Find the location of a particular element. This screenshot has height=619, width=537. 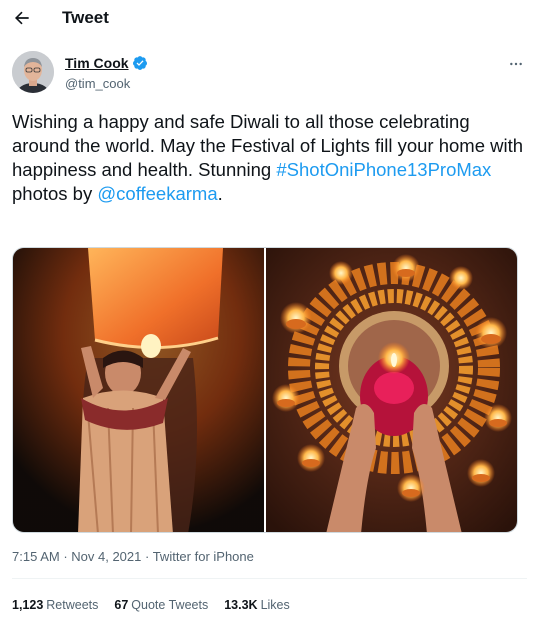

verified-badge-icon is located at coordinates (139, 63).